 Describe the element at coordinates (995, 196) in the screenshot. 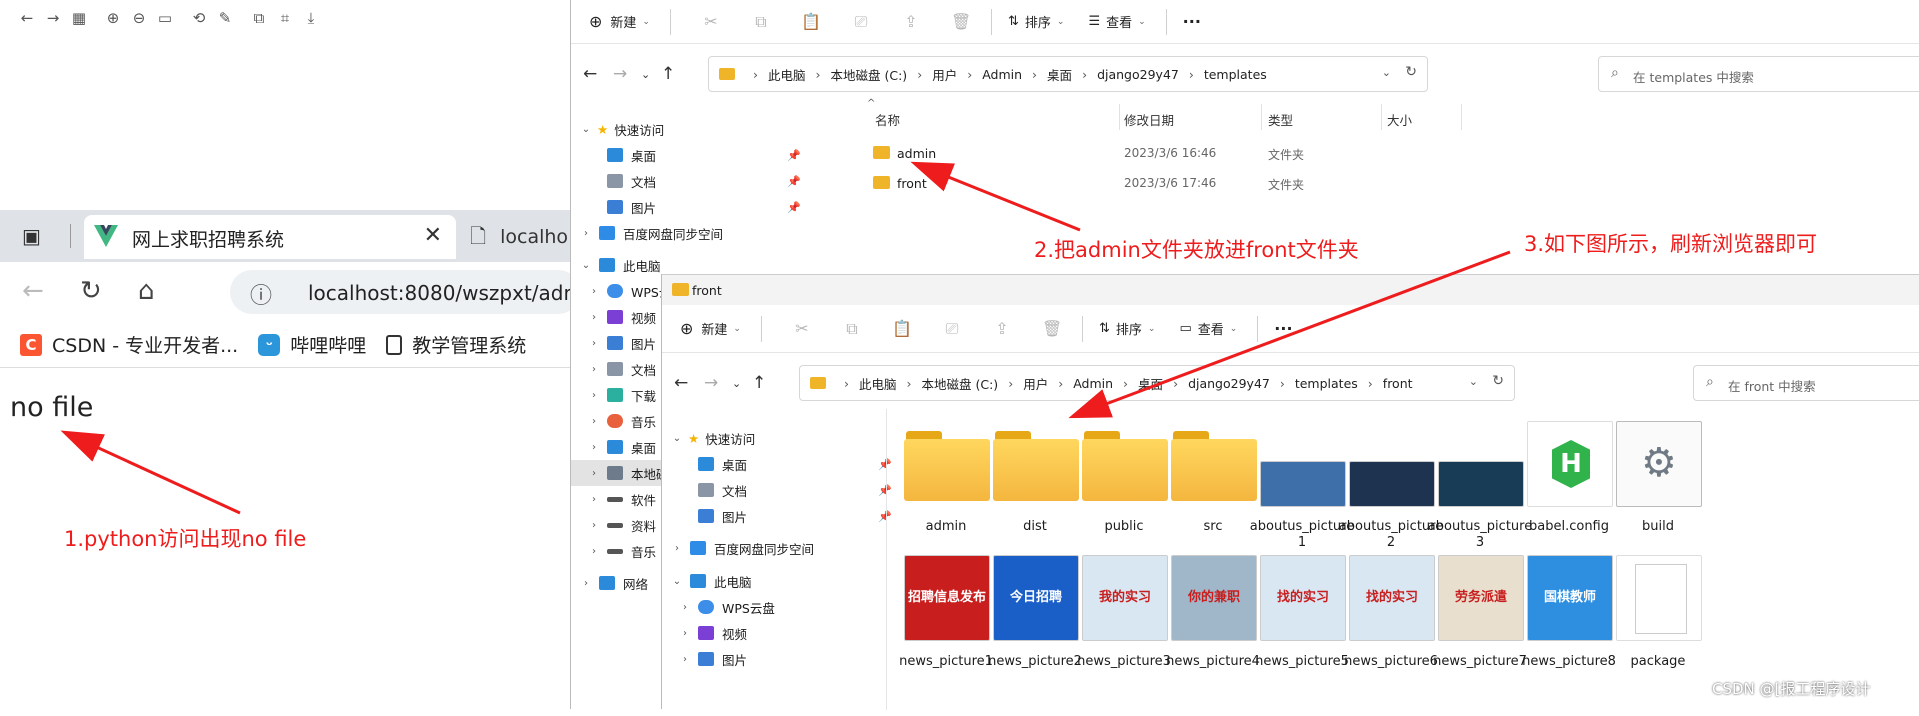

I see `arrow-step2` at that location.